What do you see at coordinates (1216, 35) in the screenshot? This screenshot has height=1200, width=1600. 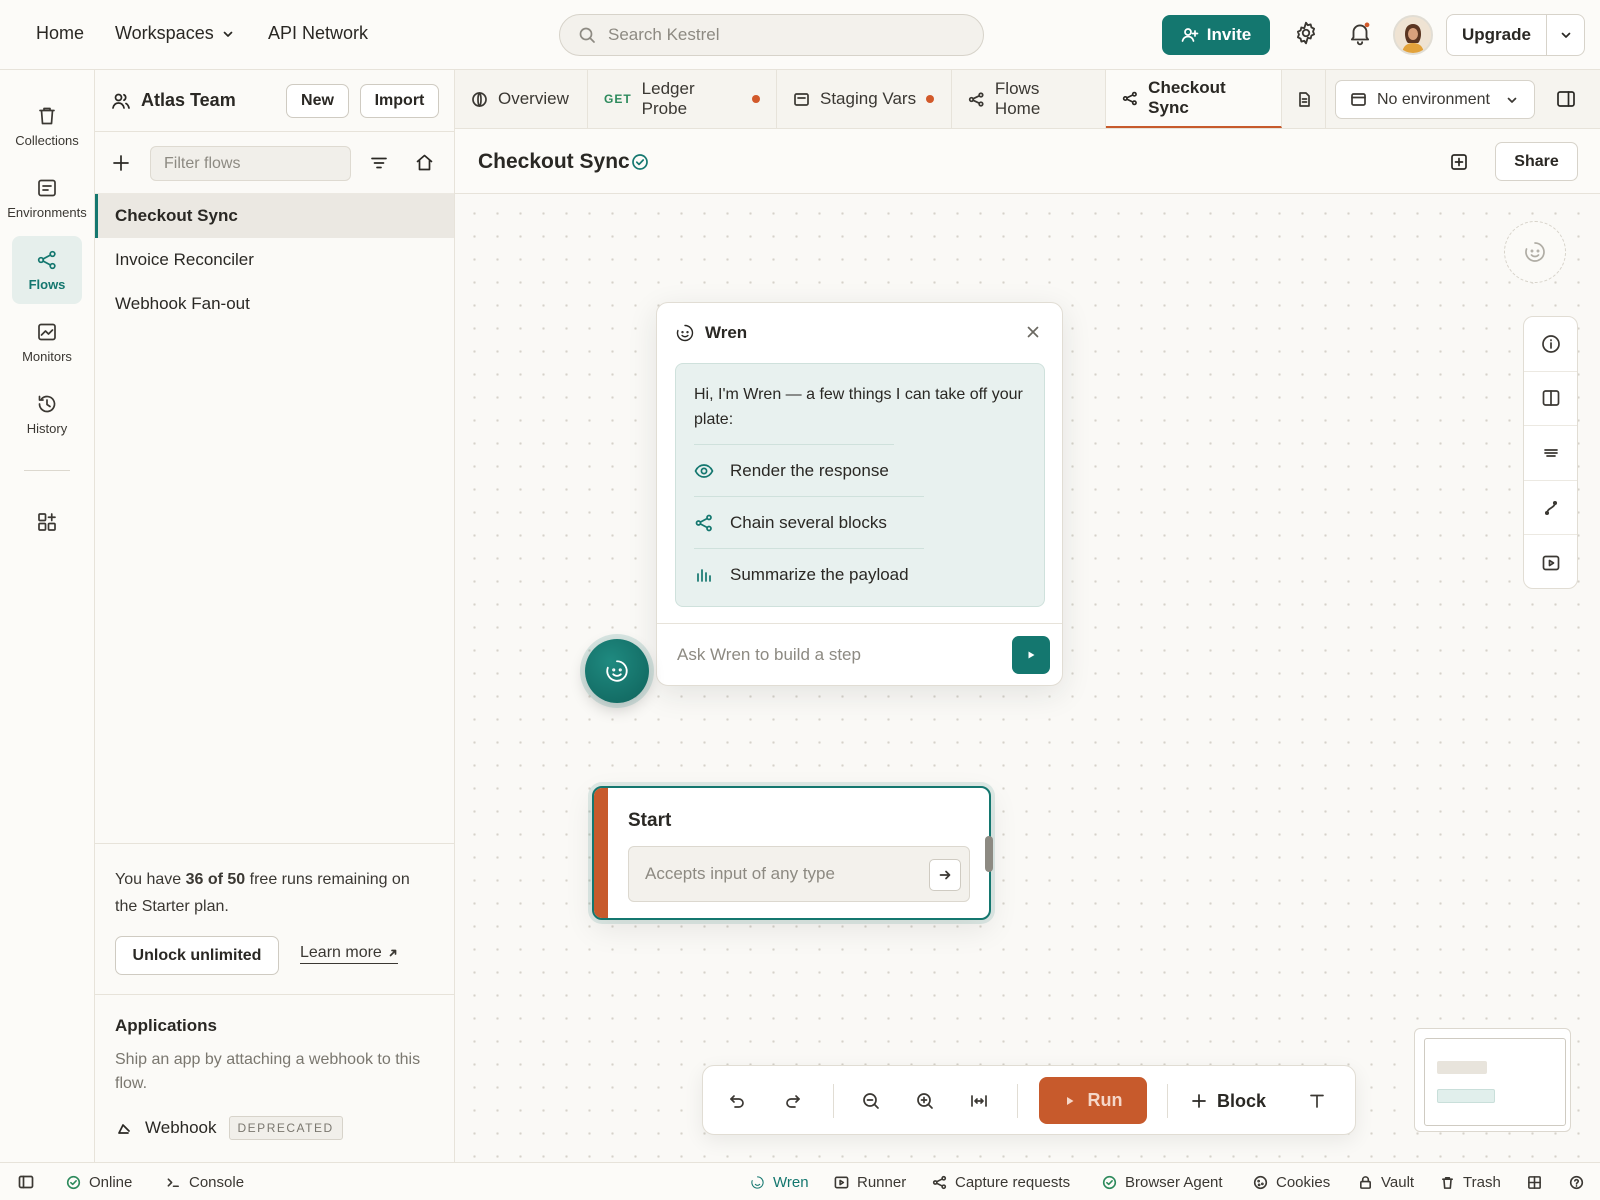 I see `invite-button: Invite` at bounding box center [1216, 35].